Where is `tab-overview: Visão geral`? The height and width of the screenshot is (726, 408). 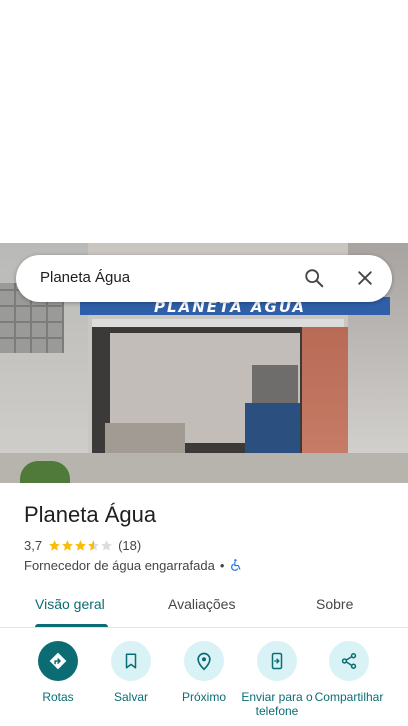 tab-overview: Visão geral is located at coordinates (70, 604).